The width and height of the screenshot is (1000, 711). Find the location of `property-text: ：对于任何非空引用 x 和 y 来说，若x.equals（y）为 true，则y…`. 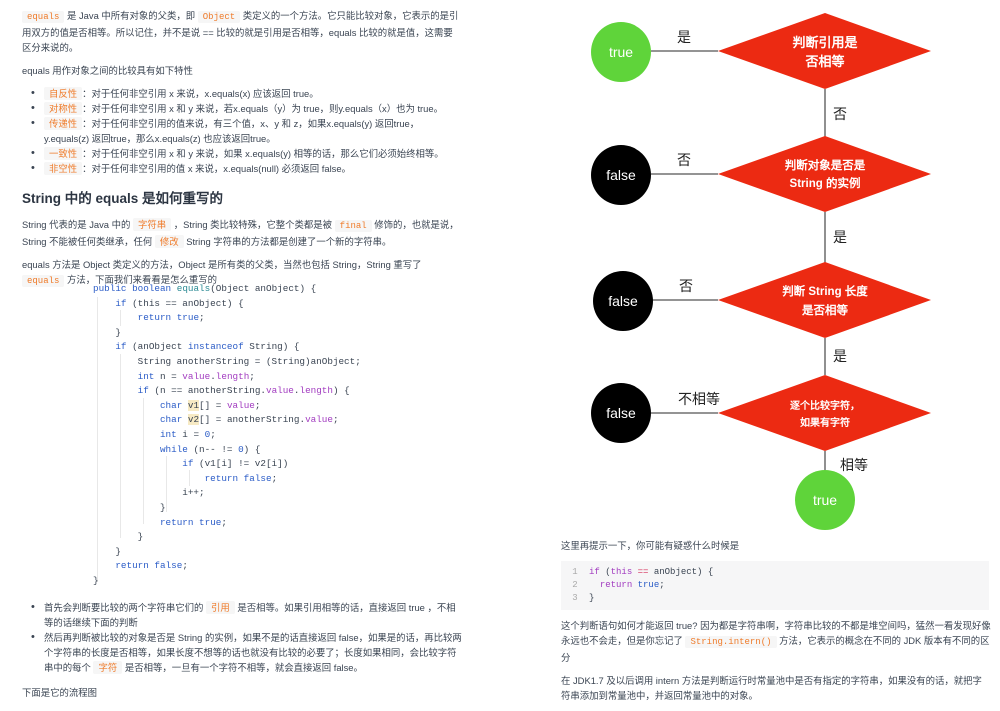

property-text: ：对于任何非空引用 x 和 y 来说，若x.equals（y）为 true，则y… is located at coordinates (262, 108).